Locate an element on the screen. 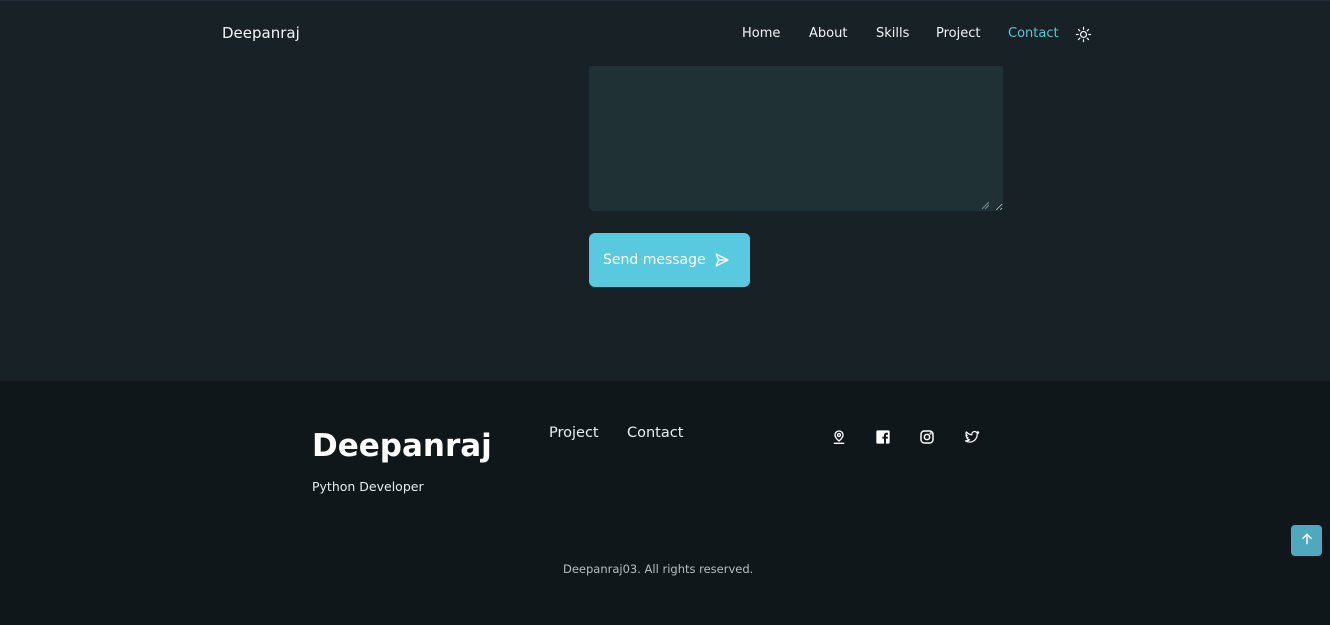  message-textarea is located at coordinates (796, 138).